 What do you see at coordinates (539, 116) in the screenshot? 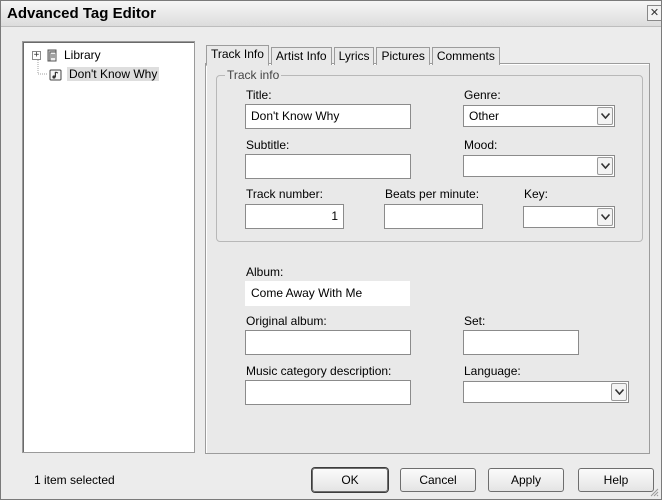
I see `genre-select: Other` at bounding box center [539, 116].